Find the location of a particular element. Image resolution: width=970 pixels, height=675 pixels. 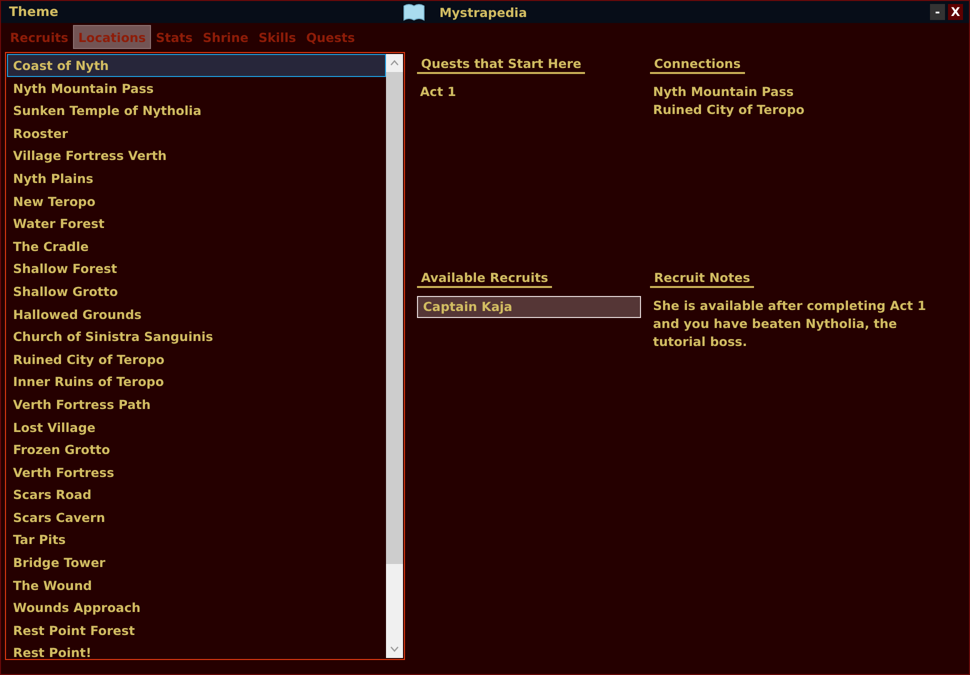

location-item: Coast of Nyth is located at coordinates (196, 65).